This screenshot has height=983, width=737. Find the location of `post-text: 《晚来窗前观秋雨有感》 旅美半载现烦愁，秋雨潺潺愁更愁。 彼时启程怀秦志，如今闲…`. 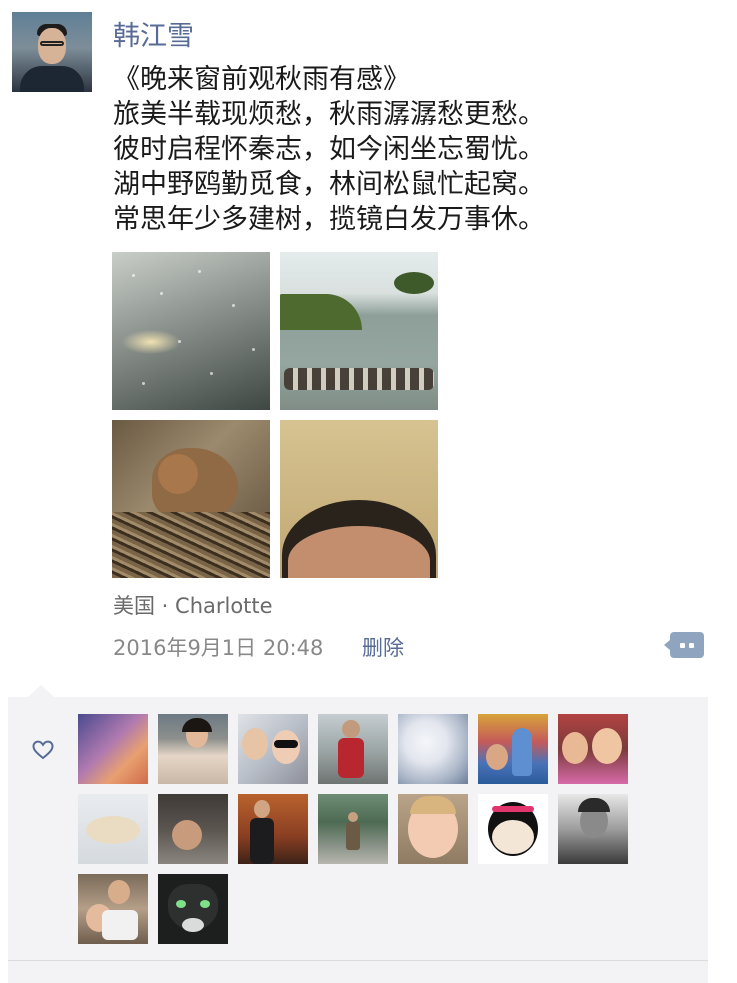

post-text: 《晚来窗前观秋雨有感》 旅美半载现烦愁，秋雨潺潺愁更愁。 彼时启程怀秦志，如今闲… is located at coordinates (329, 149).